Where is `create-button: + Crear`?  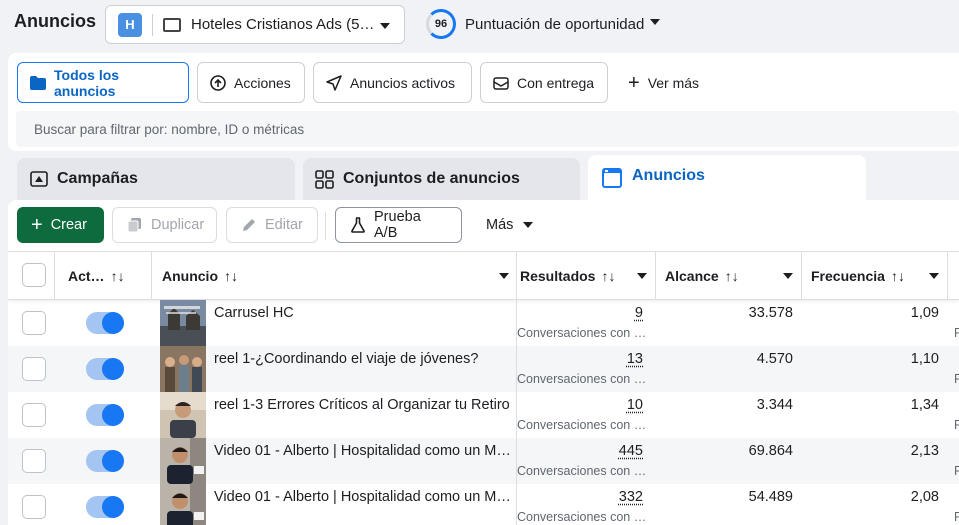 create-button: + Crear is located at coordinates (60, 225).